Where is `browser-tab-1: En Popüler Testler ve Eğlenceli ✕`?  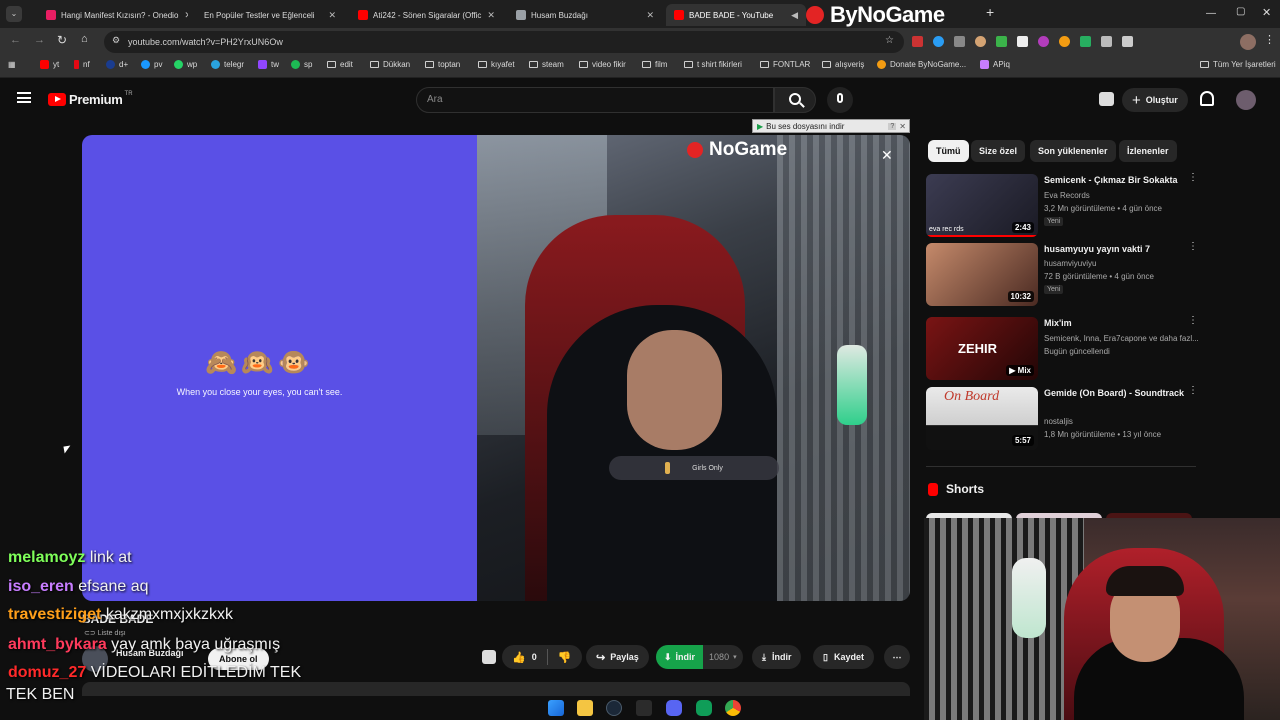
browser-tab-1: En Popüler Testler ve Eğlenceli ✕ is located at coordinates (270, 15).